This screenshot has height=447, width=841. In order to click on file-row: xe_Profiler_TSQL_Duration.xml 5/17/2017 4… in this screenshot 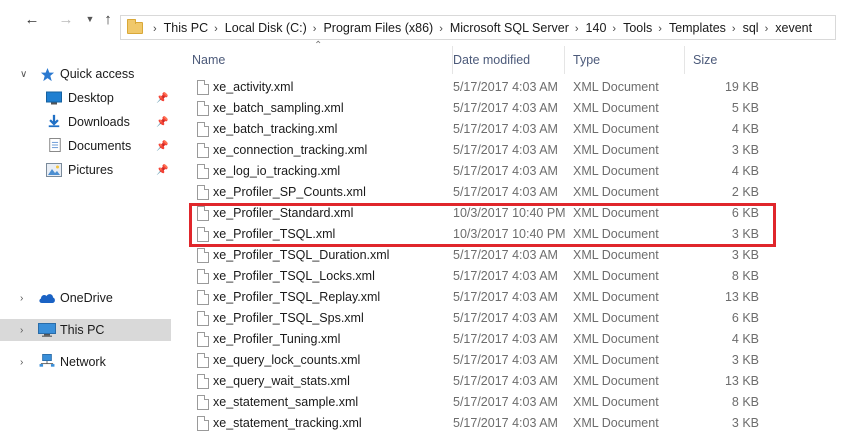, I will do `click(476, 255)`.